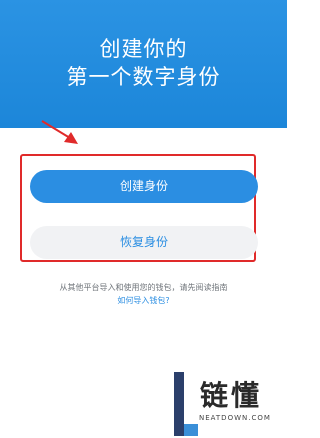 The height and width of the screenshot is (438, 320). I want to click on watermark-domain: NEATDOWN.COM, so click(235, 418).